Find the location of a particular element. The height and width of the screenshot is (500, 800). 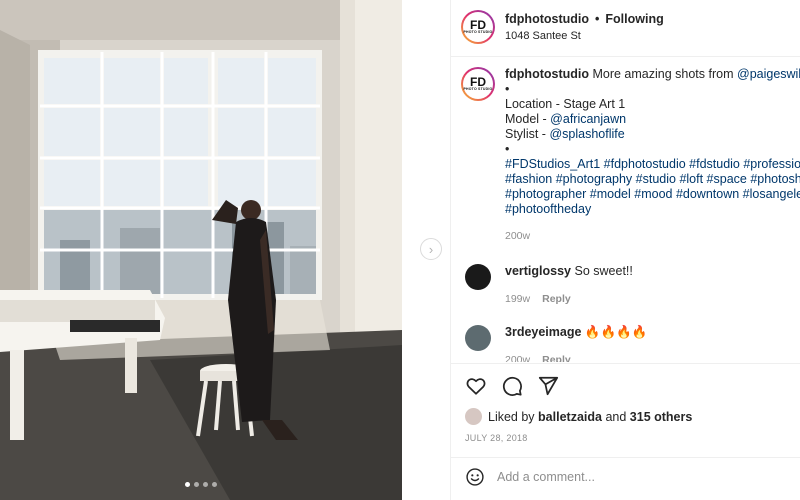

mention-link: @splashoflife is located at coordinates (586, 134).